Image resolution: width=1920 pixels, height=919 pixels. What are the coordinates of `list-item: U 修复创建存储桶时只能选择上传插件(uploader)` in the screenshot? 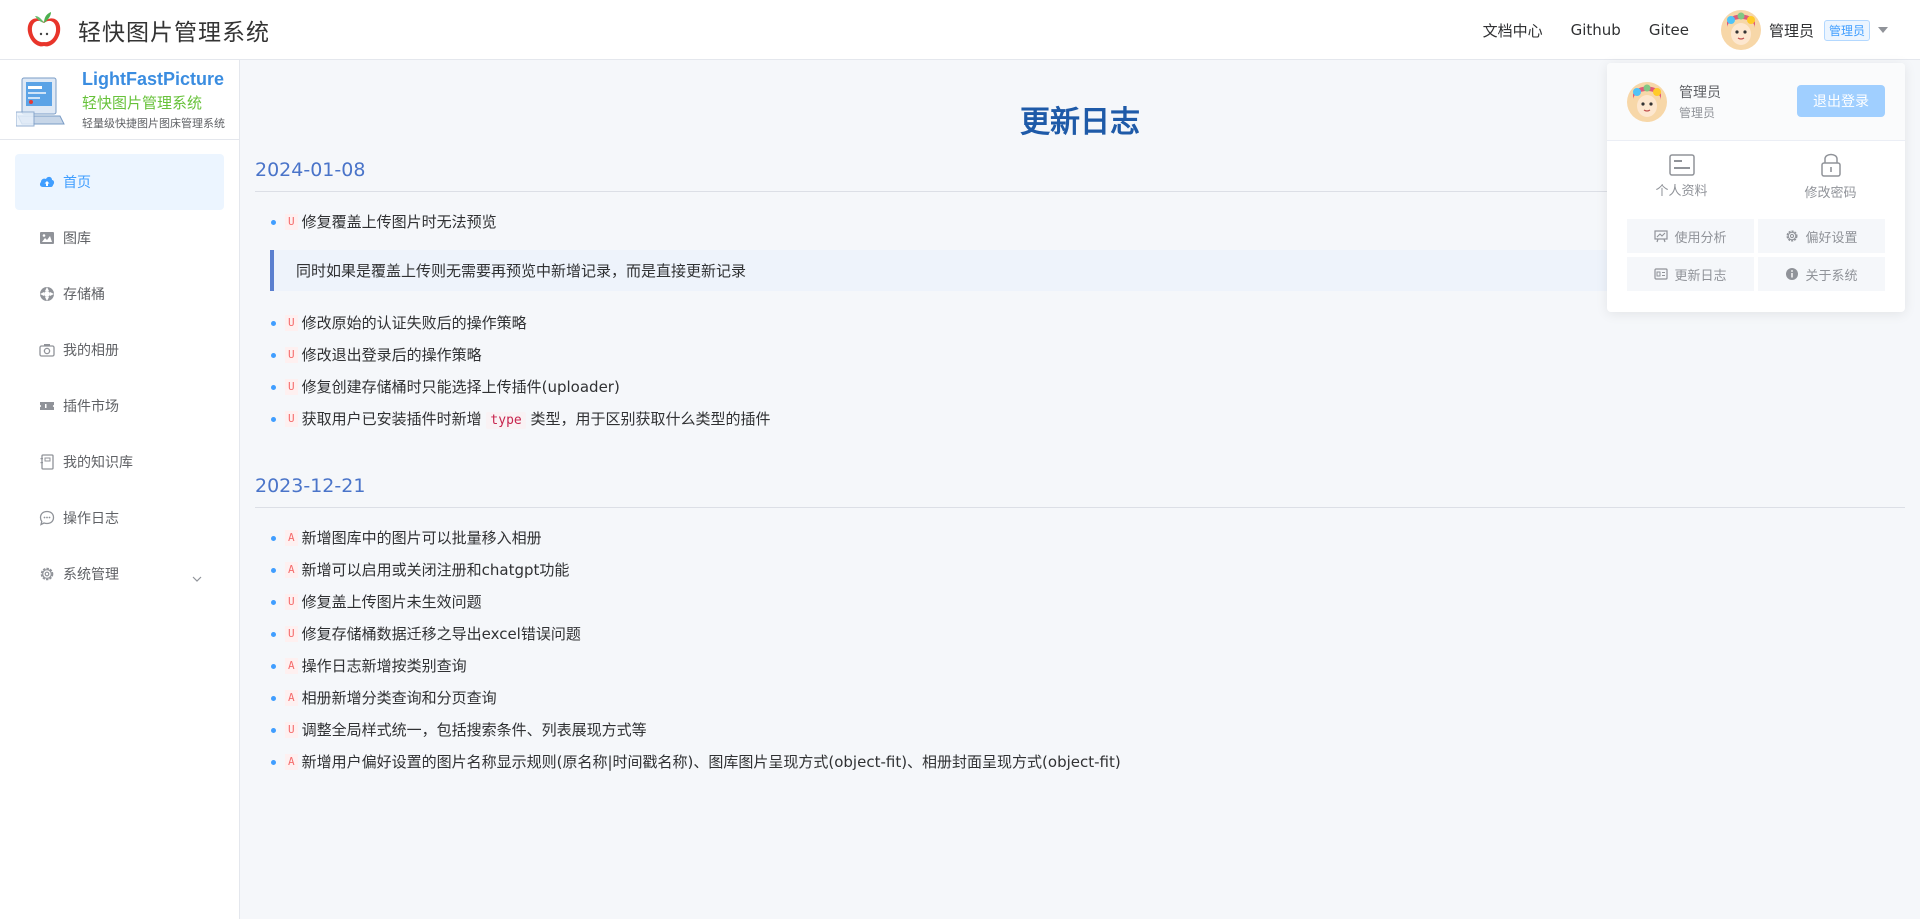 It's located at (1088, 387).